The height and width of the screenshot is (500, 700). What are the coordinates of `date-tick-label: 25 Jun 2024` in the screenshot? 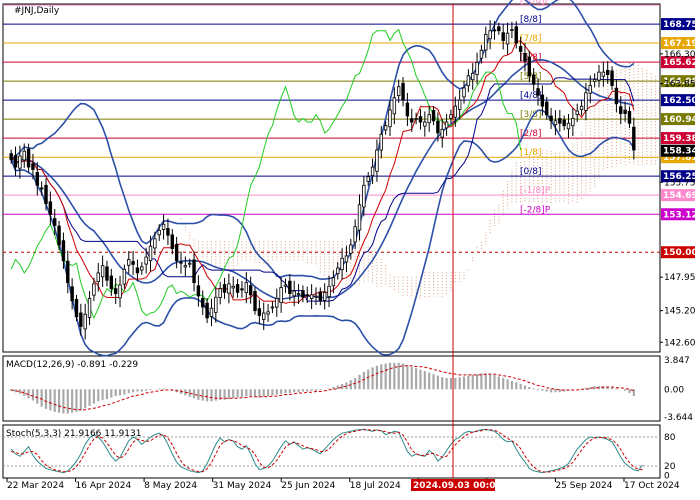 It's located at (308, 486).